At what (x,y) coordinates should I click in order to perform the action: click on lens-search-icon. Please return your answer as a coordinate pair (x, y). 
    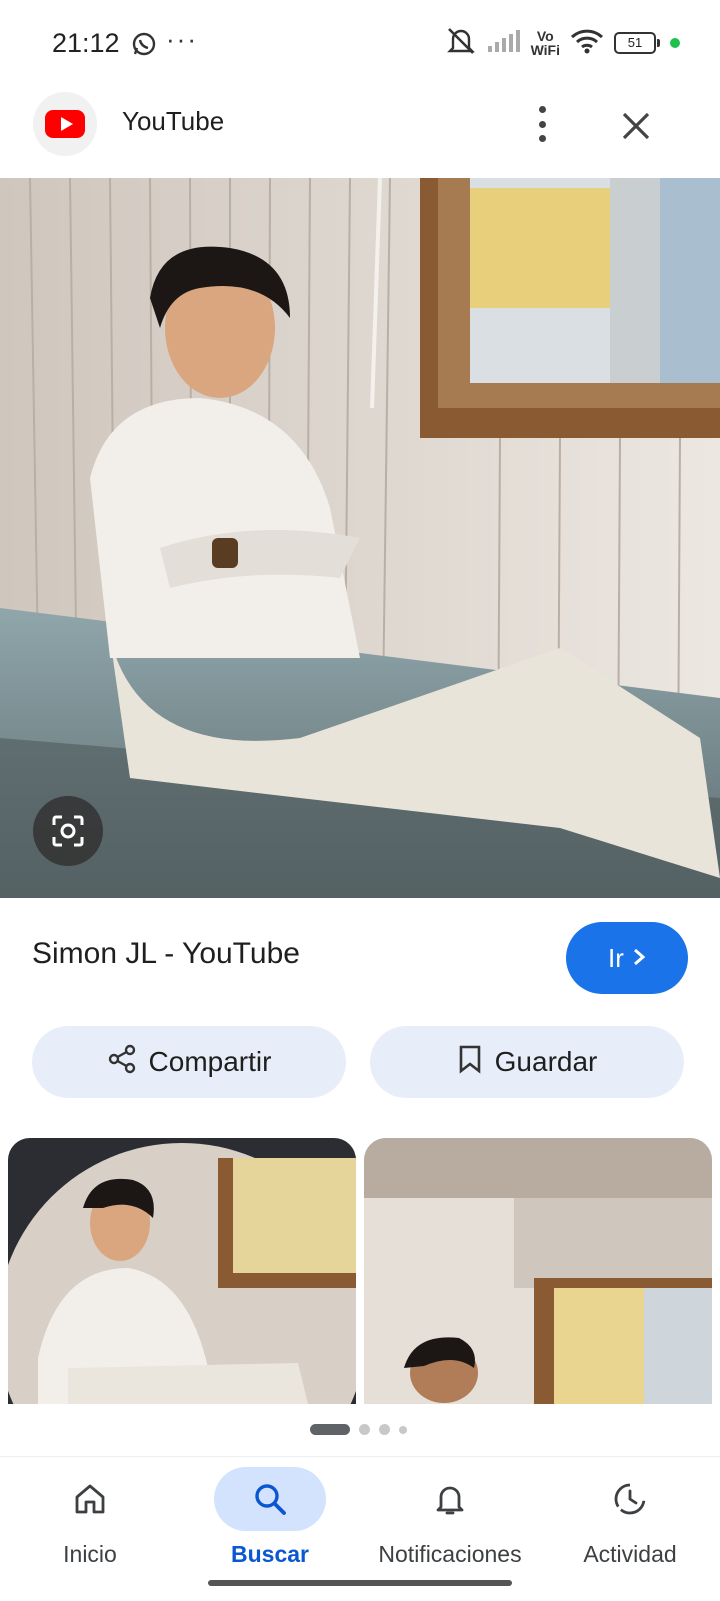
    Looking at the image, I should click on (68, 831).